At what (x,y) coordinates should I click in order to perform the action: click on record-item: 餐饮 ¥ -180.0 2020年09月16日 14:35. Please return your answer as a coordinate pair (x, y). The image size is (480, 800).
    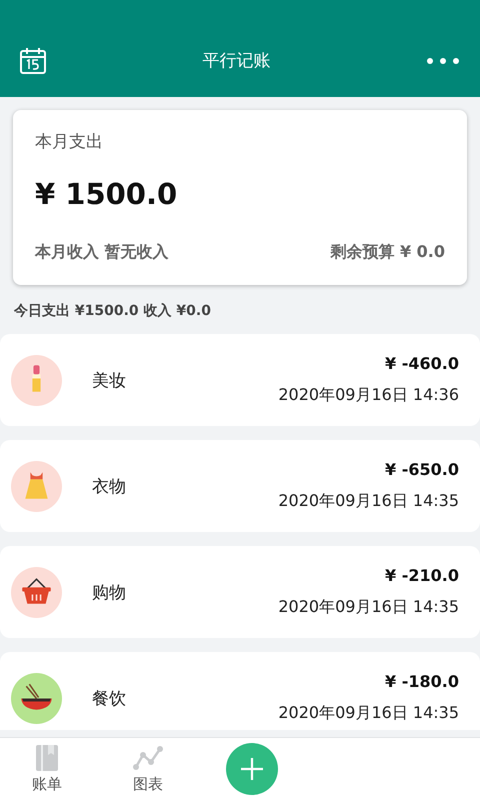
    Looking at the image, I should click on (240, 691).